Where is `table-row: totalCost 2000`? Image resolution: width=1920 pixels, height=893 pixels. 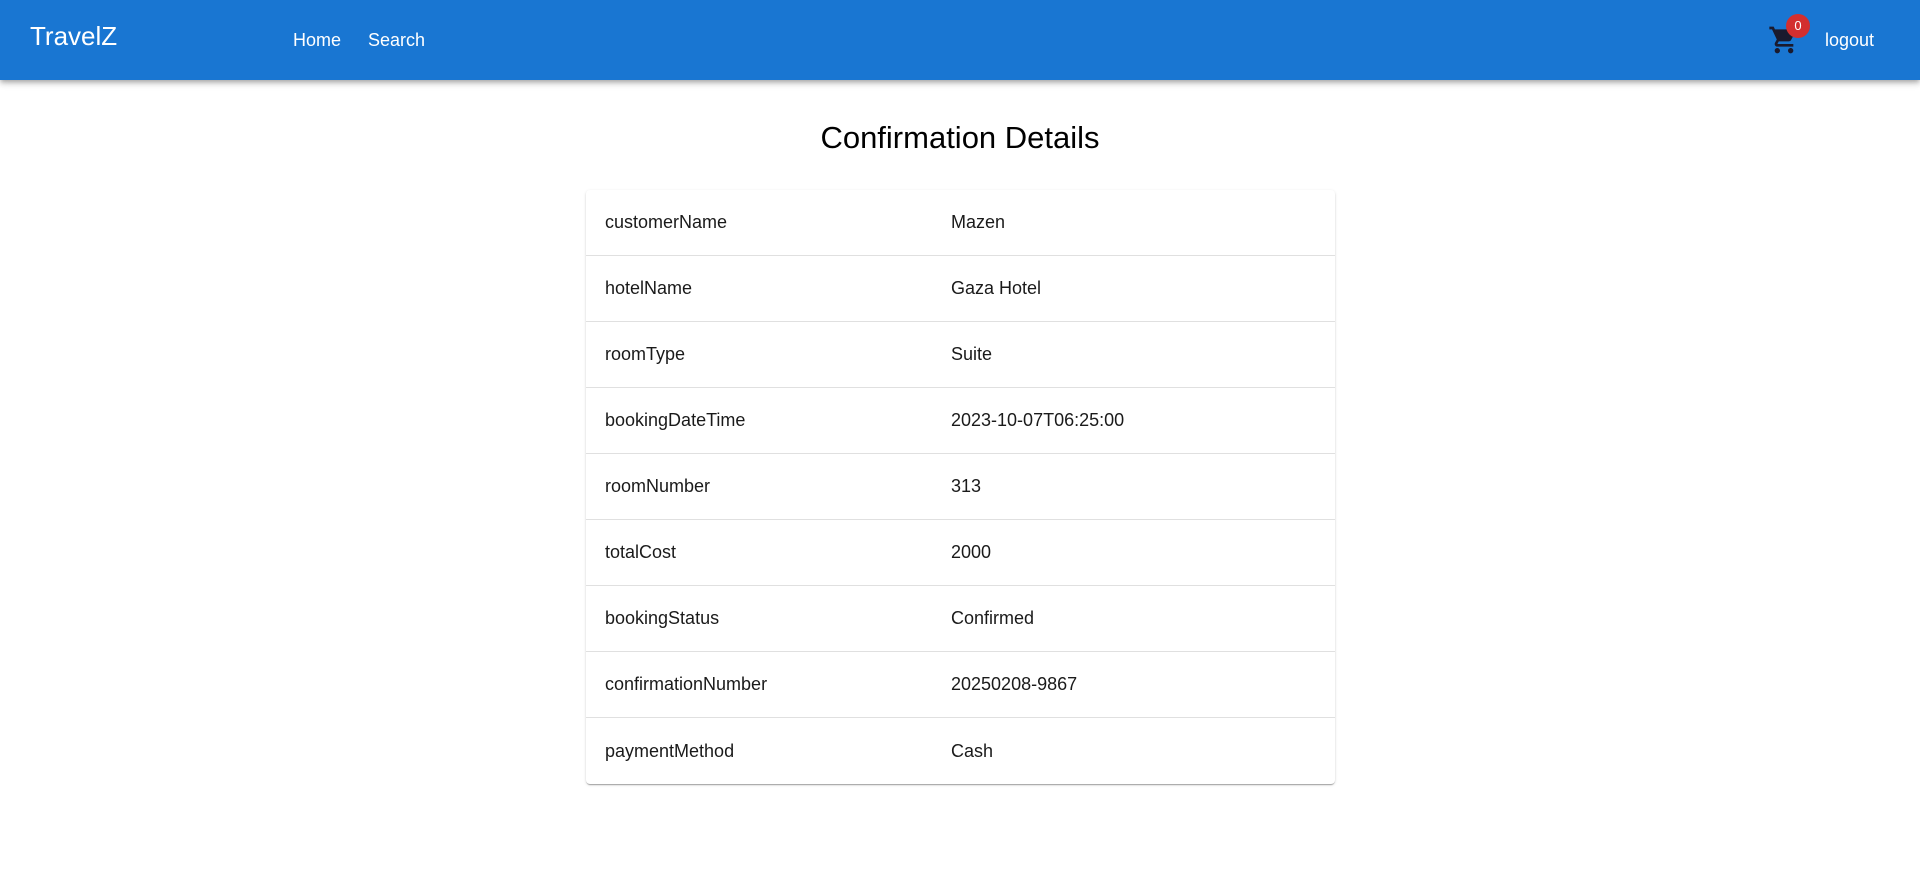 table-row: totalCost 2000 is located at coordinates (960, 553).